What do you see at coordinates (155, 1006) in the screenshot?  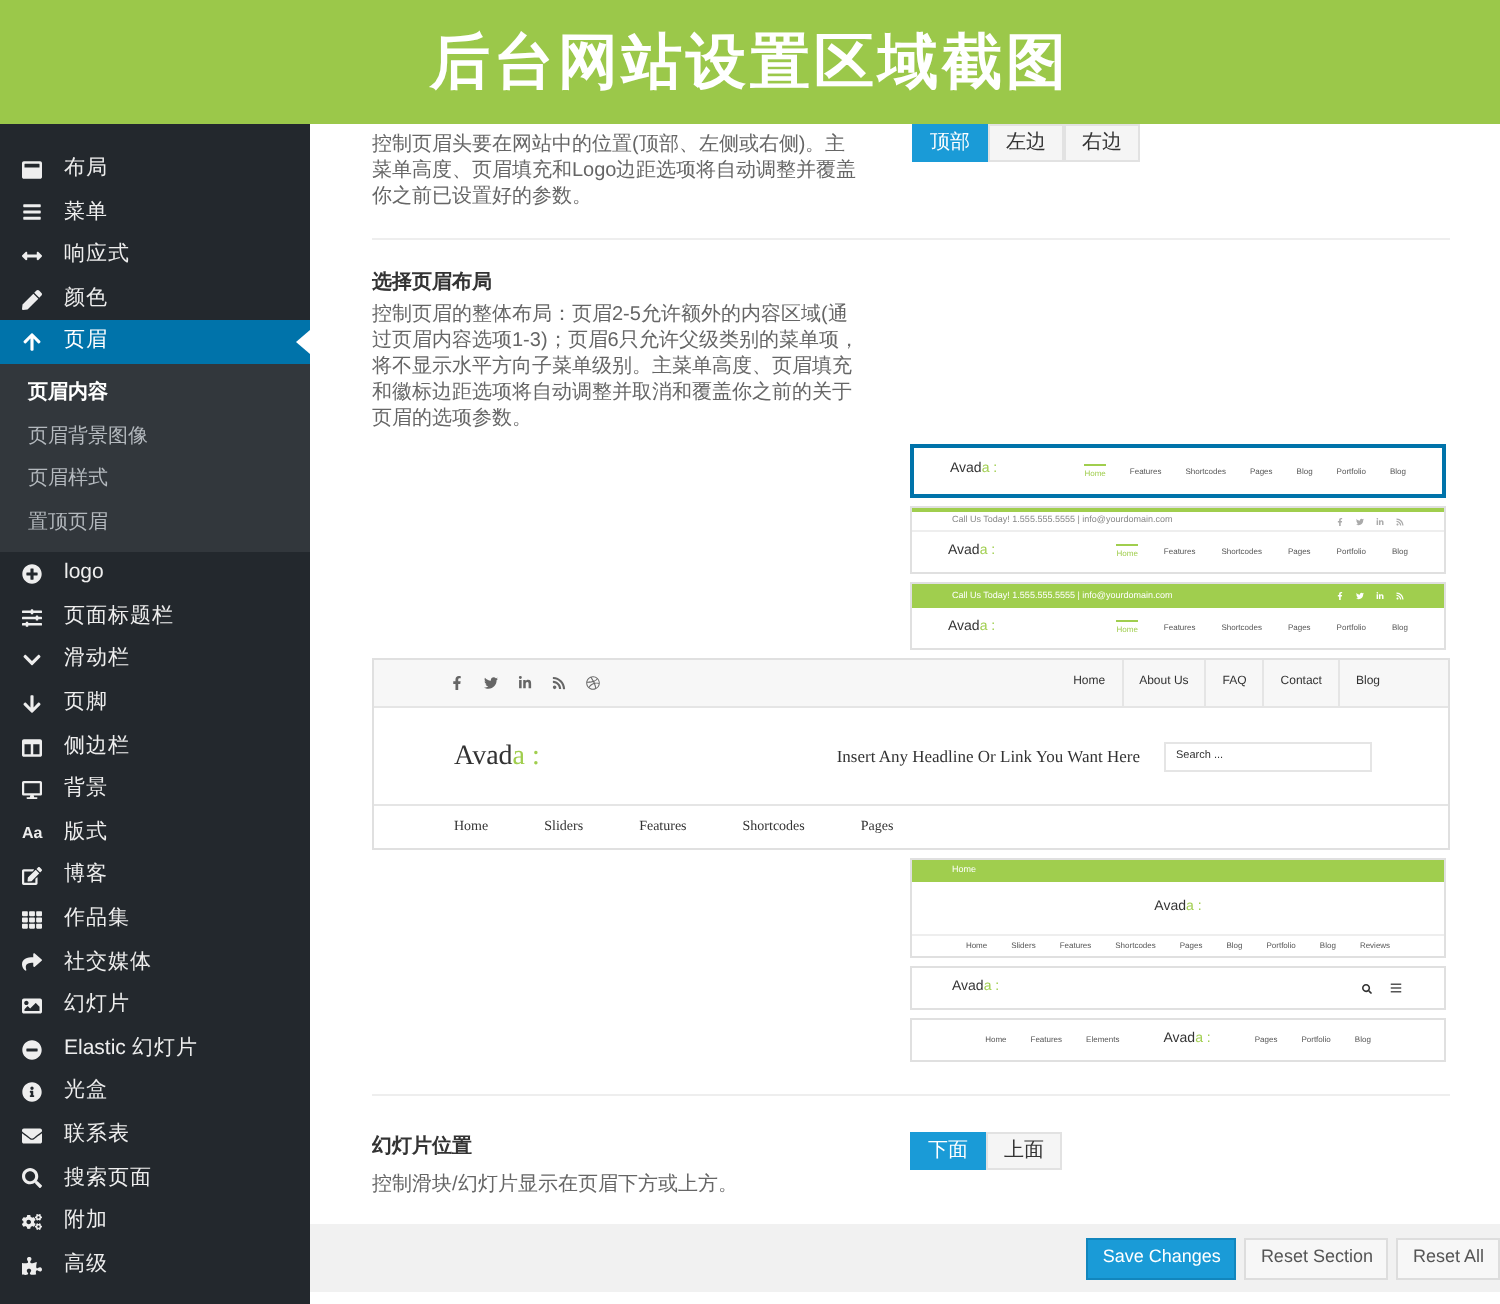 I see `sidebar-item: 幻灯片` at bounding box center [155, 1006].